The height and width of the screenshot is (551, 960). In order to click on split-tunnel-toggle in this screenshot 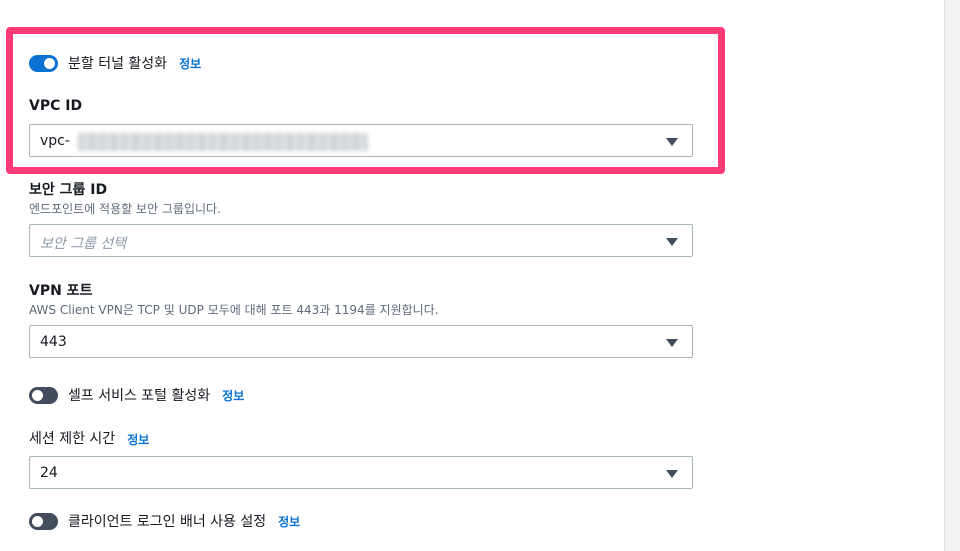, I will do `click(43, 63)`.